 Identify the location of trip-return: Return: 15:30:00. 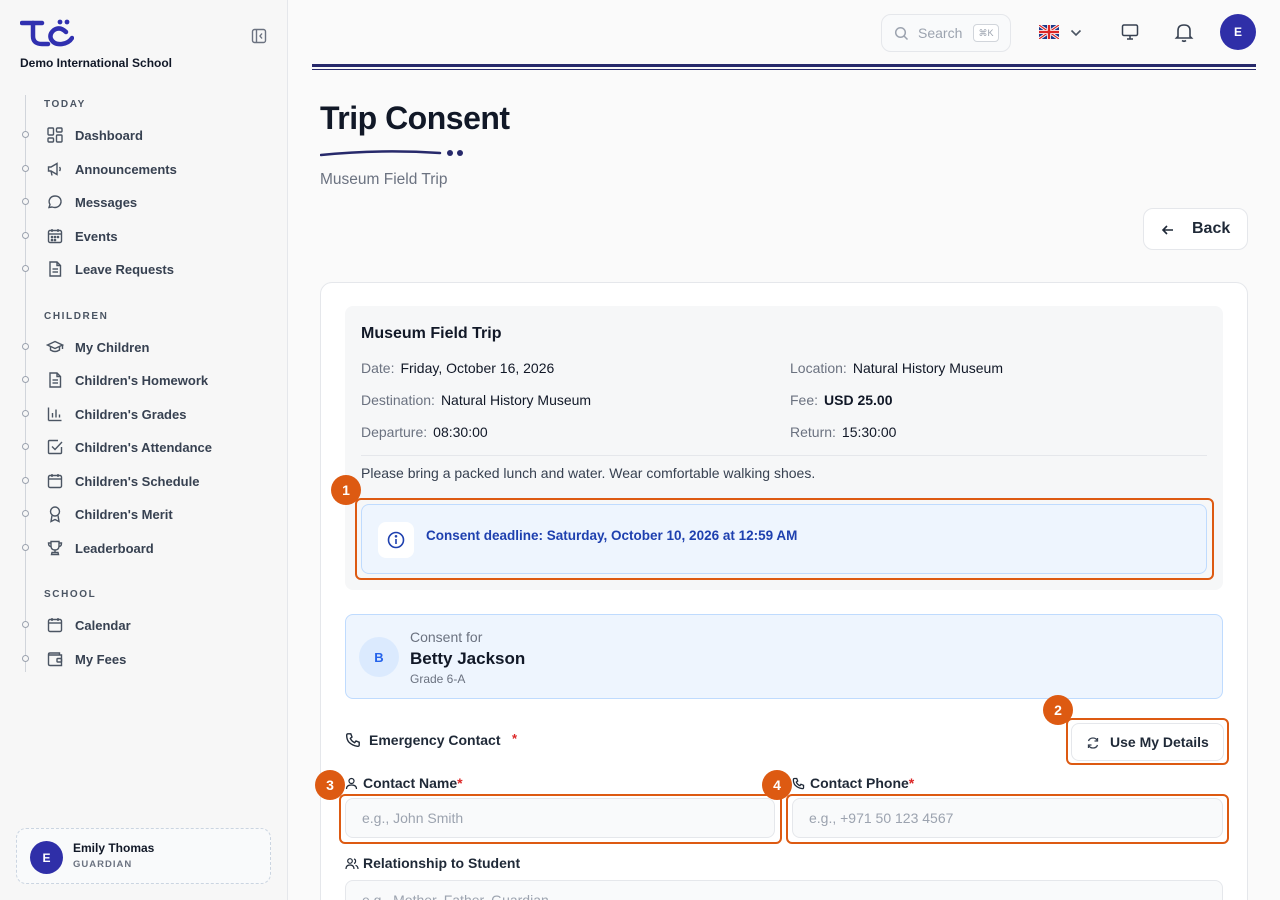
(843, 432).